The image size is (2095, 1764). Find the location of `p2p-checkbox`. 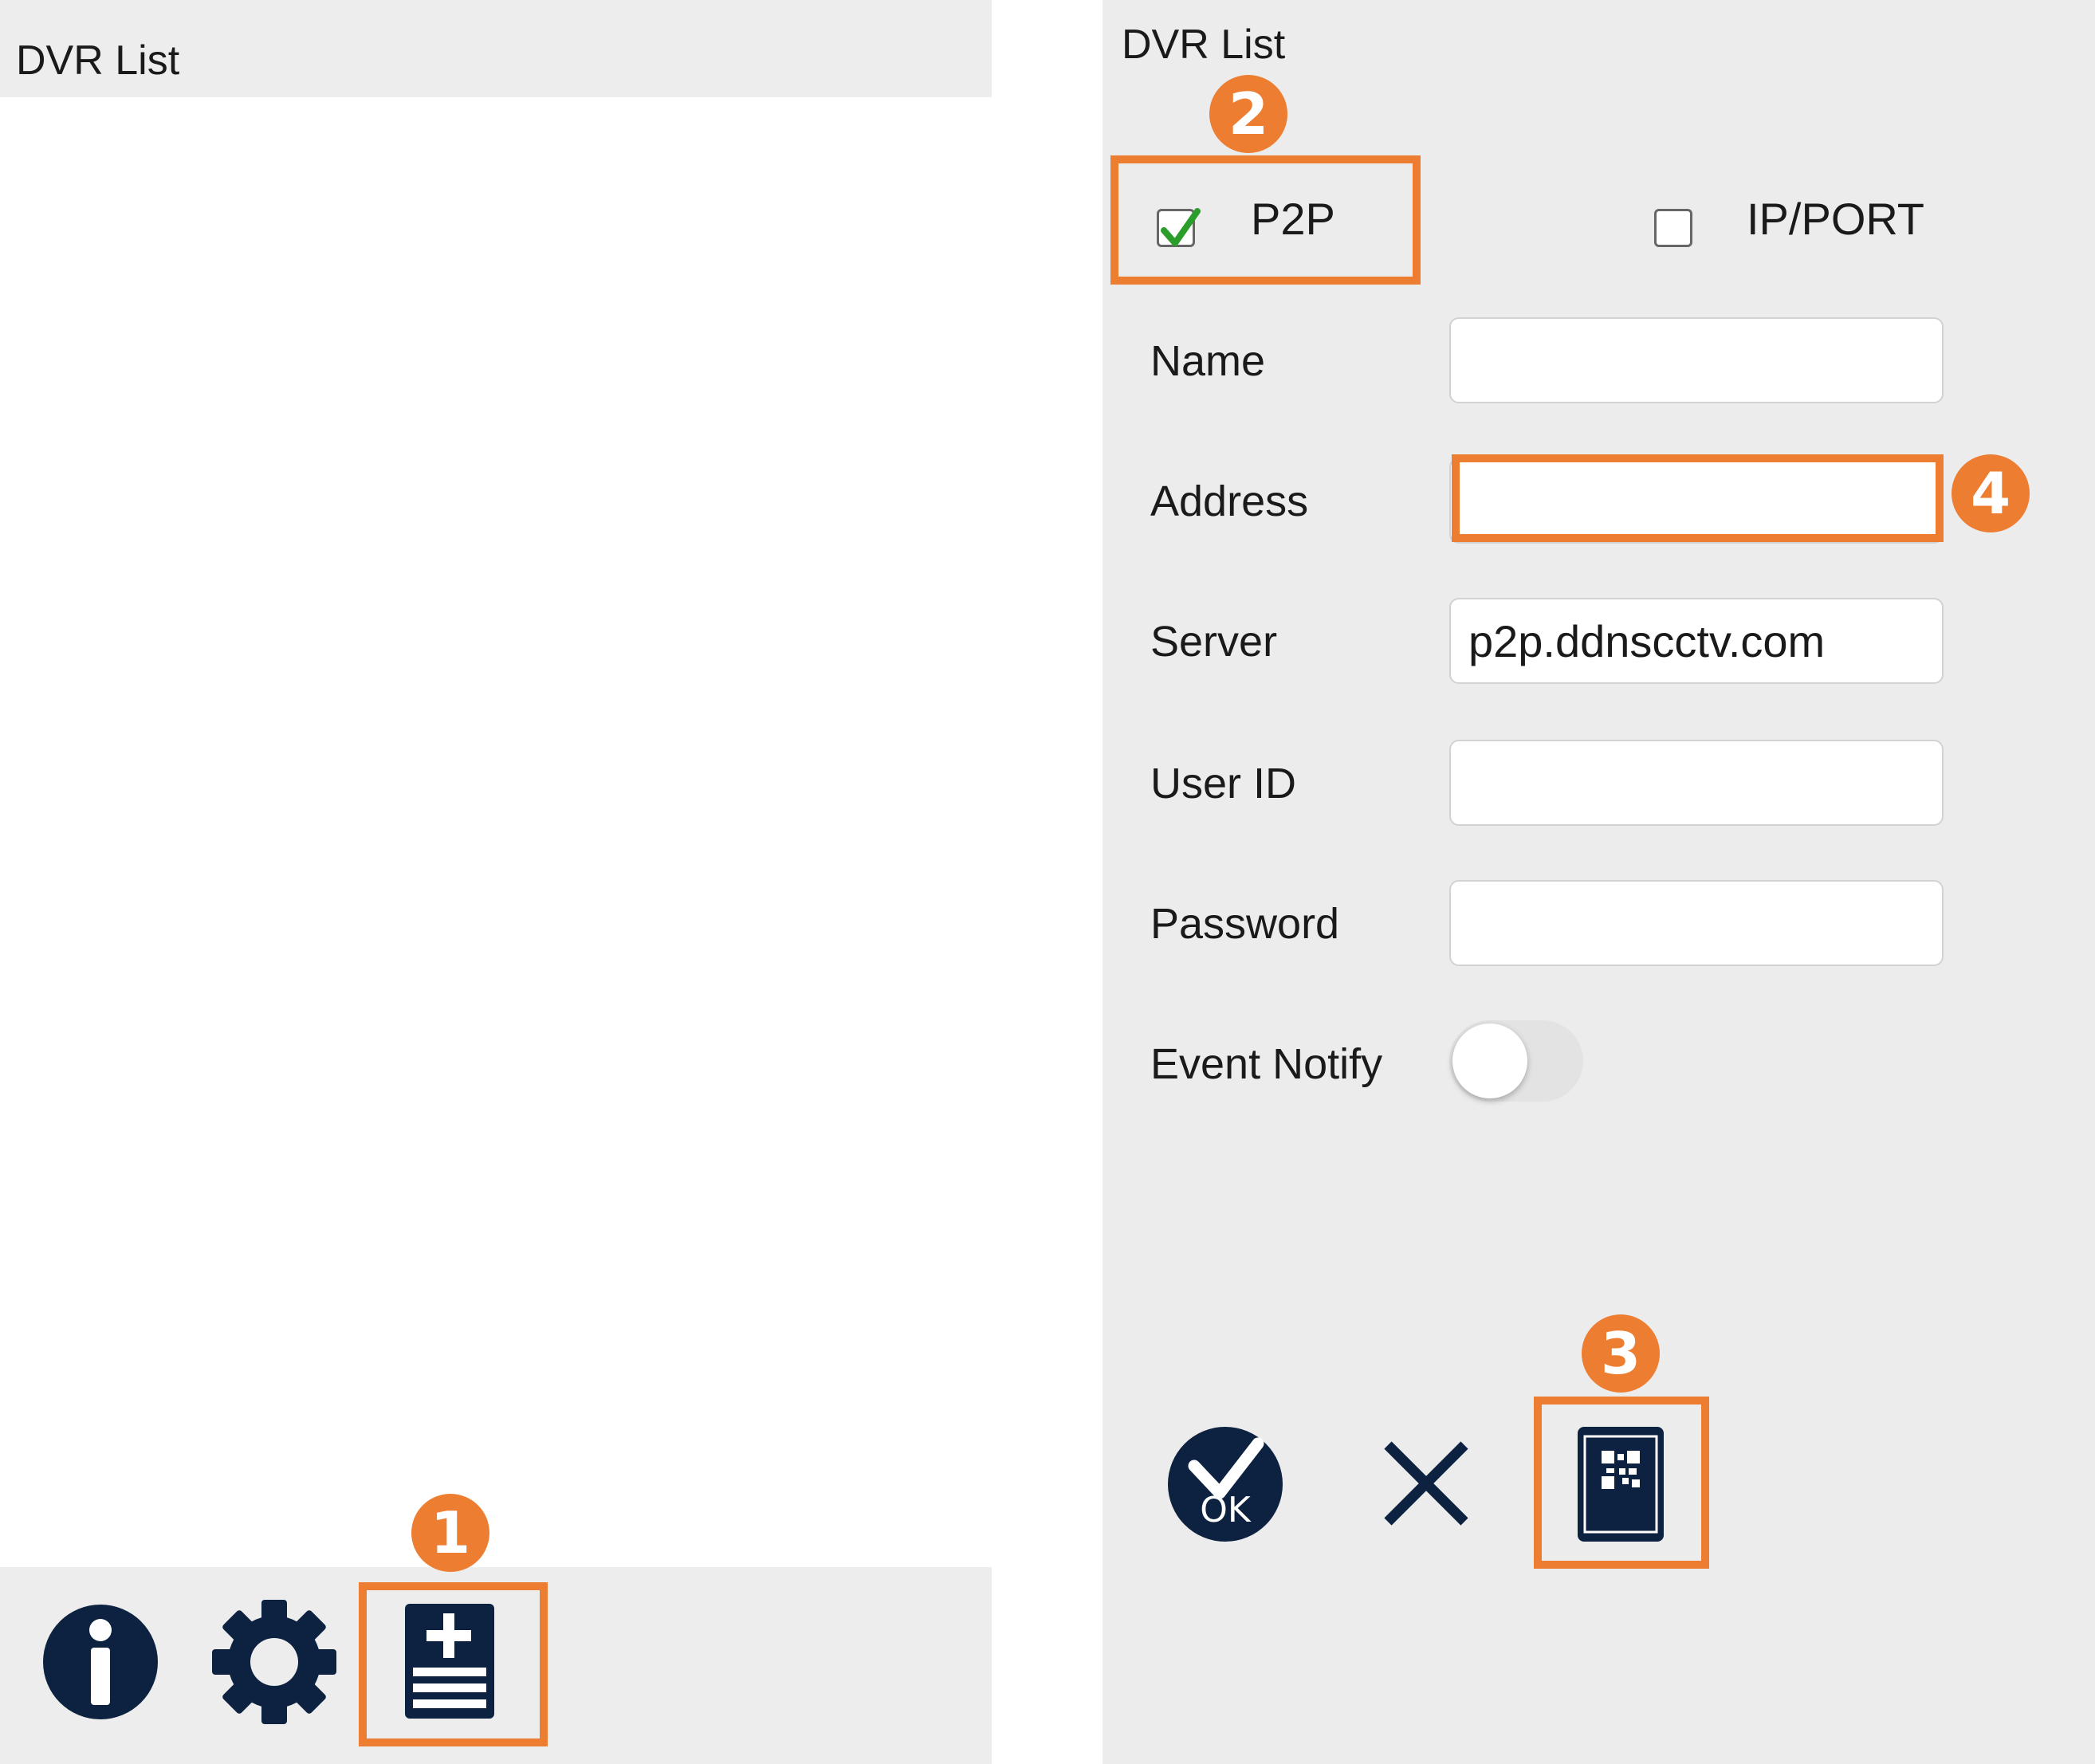

p2p-checkbox is located at coordinates (1179, 227).